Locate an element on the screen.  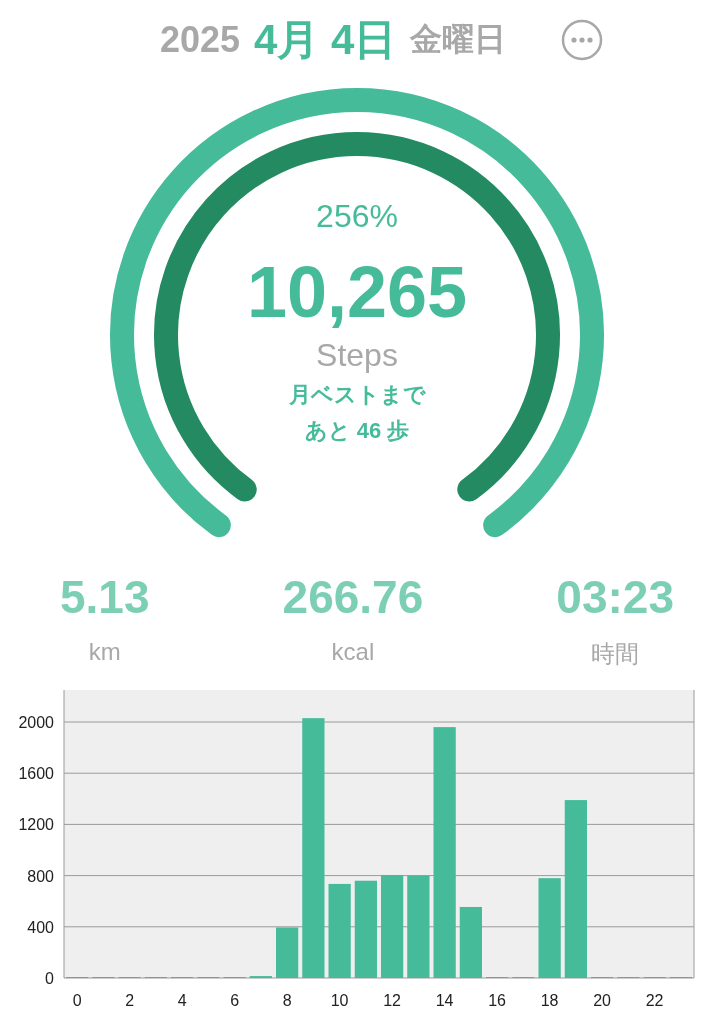
weekday-label: 金曜日 is located at coordinates (458, 39).